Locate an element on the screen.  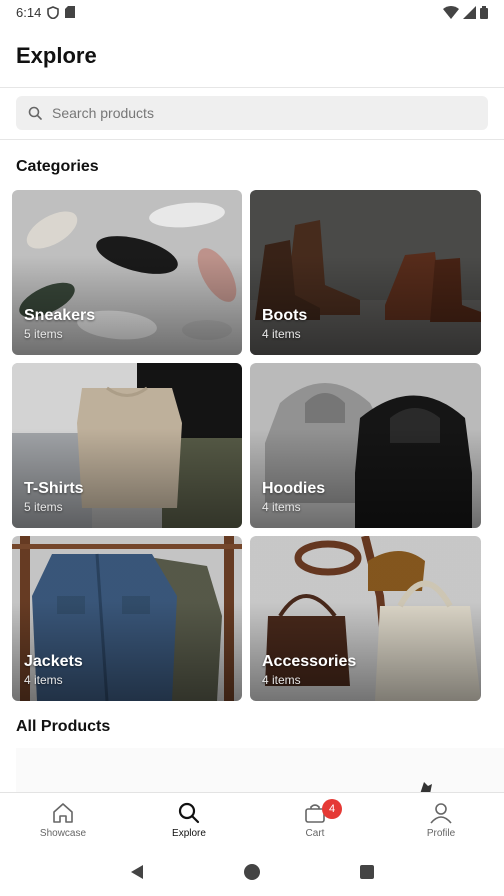
nav-explore: Explore is located at coordinates (189, 820).